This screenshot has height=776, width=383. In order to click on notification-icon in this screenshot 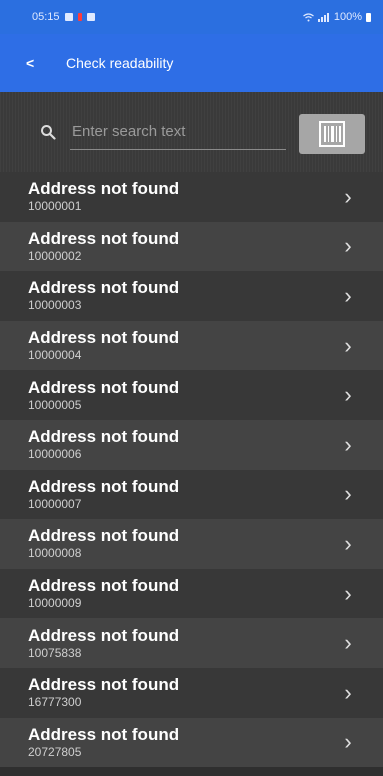, I will do `click(79, 17)`.